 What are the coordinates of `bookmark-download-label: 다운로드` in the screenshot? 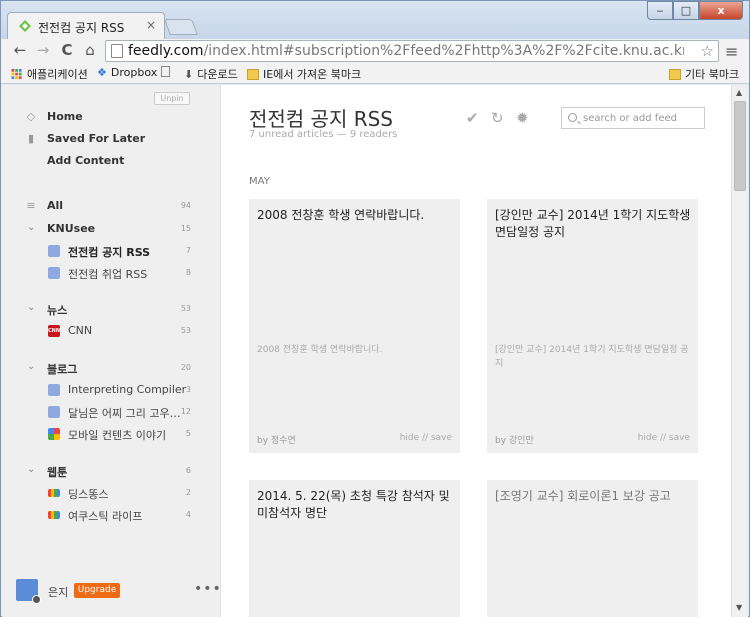 It's located at (217, 74).